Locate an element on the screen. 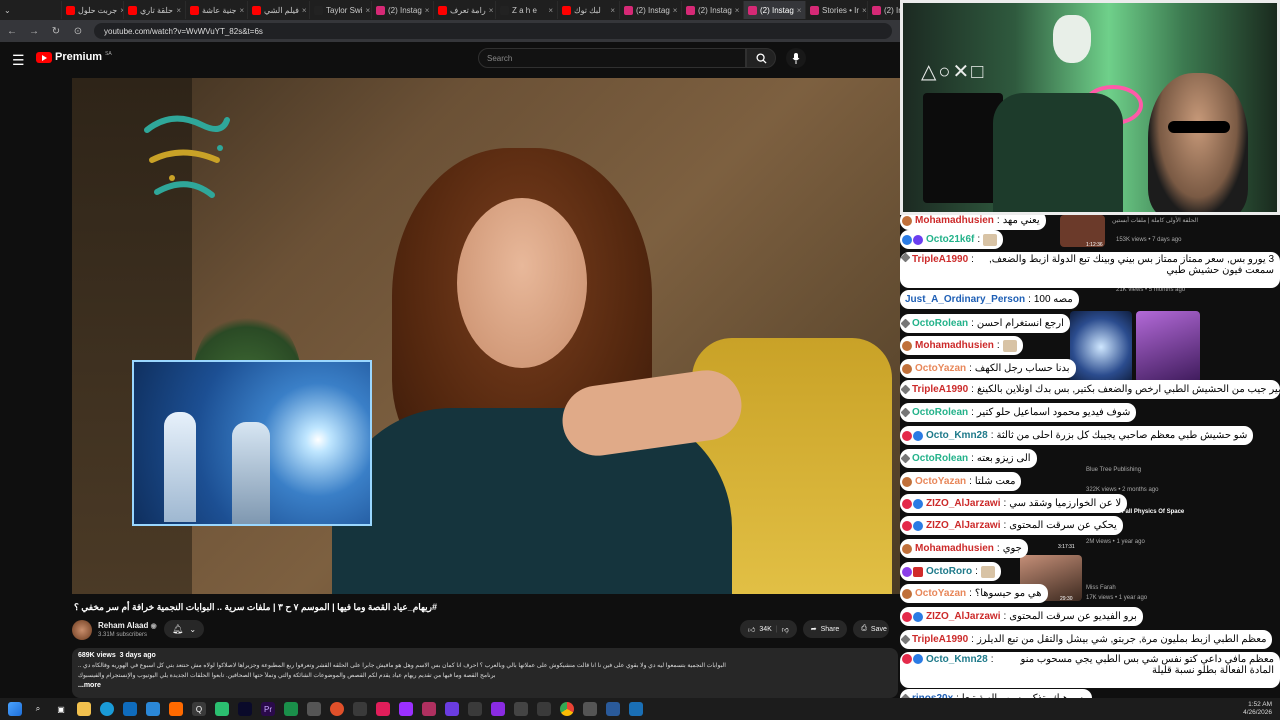  browser-tab: جنية عاشة × is located at coordinates (217, 10).